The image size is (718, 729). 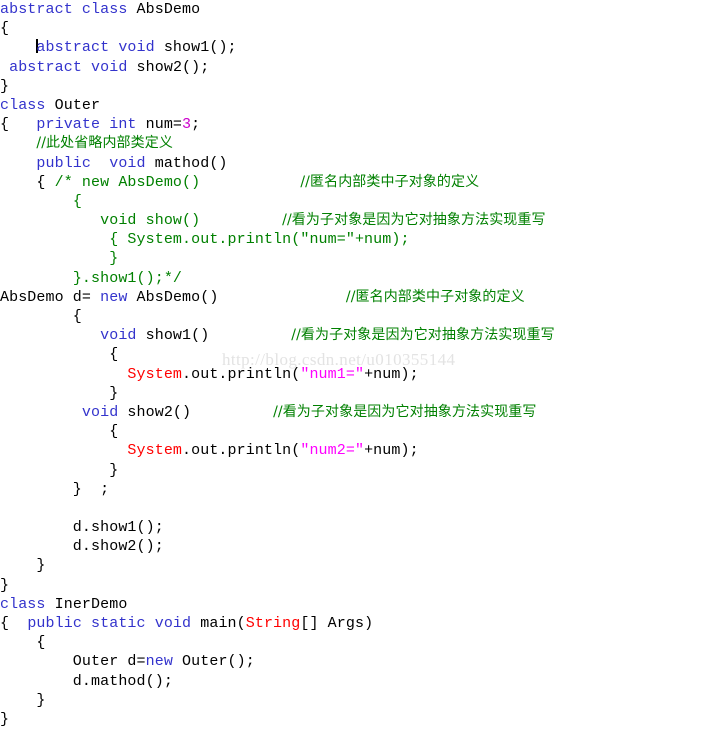 I want to click on code-text: .out.println(, so click(x=241, y=374).